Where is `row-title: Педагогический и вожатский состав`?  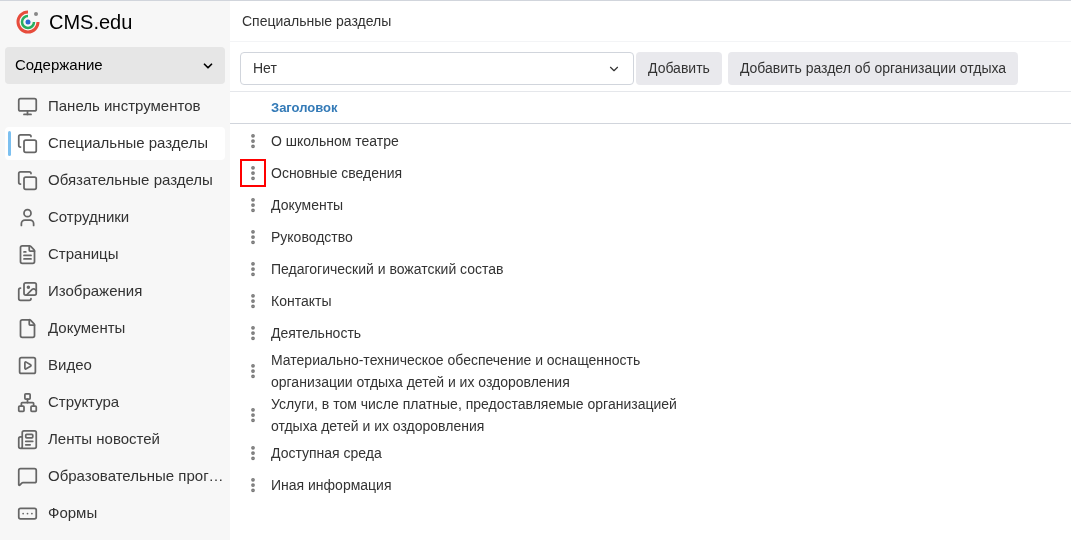 row-title: Педагогический и вожатский состав is located at coordinates (388, 269).